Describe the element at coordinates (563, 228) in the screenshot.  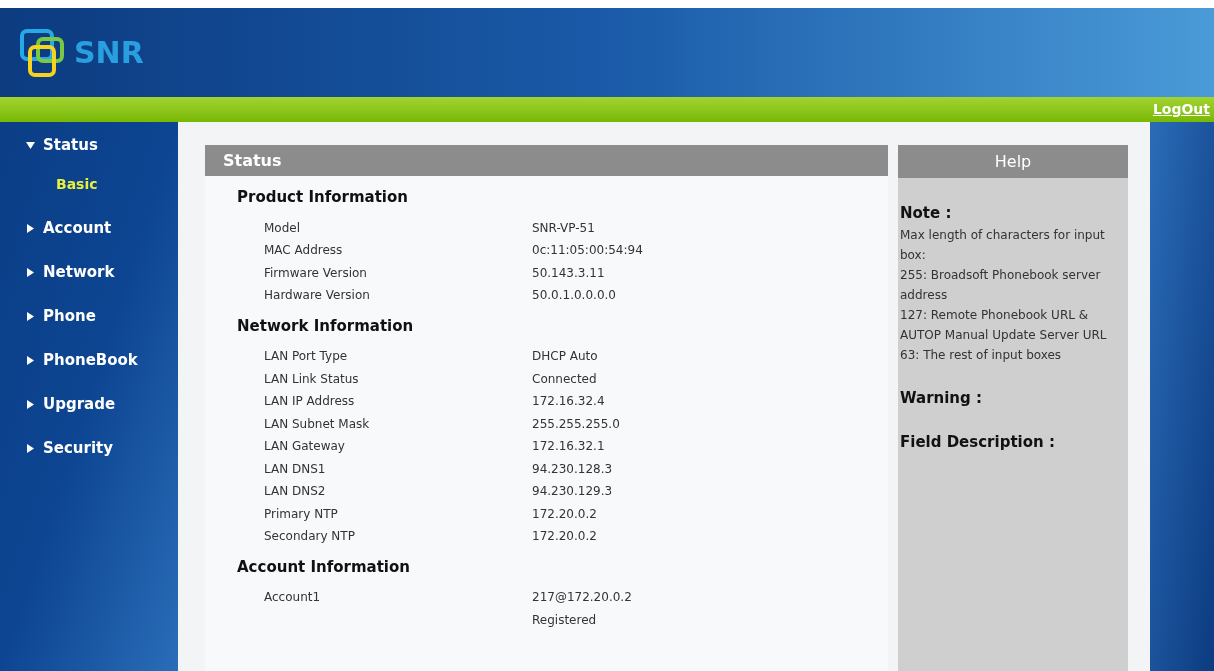
I see `field-value: SNR-VP-51` at that location.